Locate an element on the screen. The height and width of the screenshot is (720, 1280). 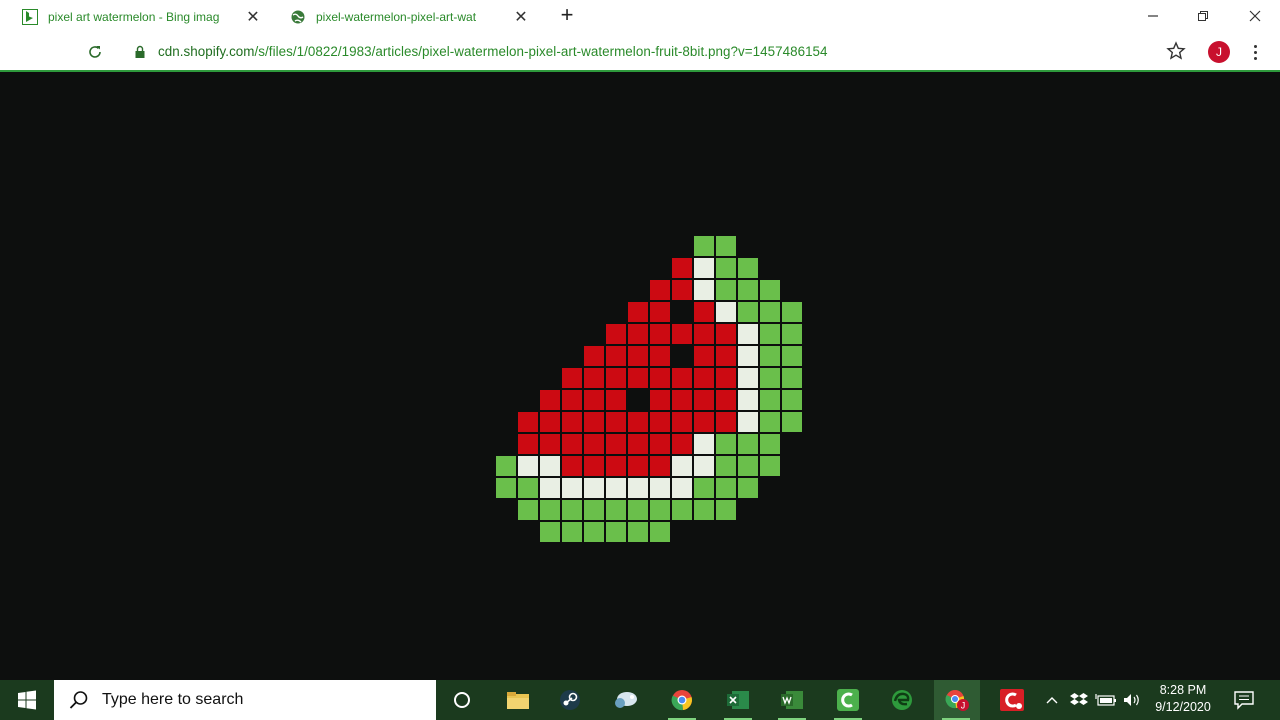
word-icon is located at coordinates (792, 700).